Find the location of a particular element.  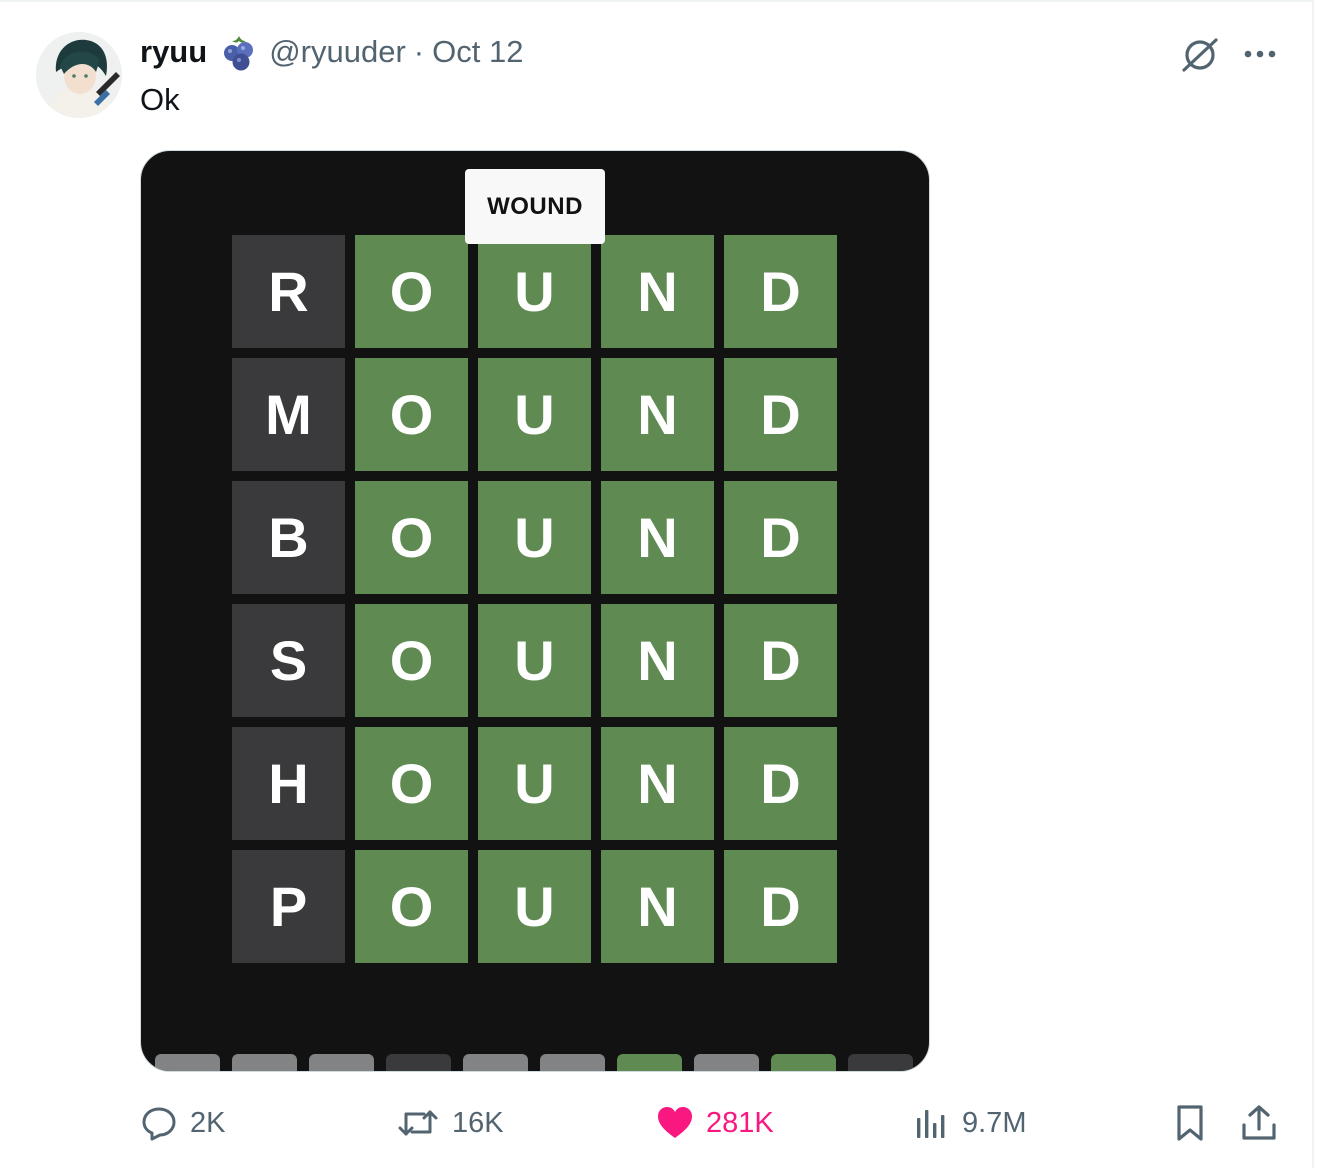

author-display-name: ryuu is located at coordinates (173, 52).